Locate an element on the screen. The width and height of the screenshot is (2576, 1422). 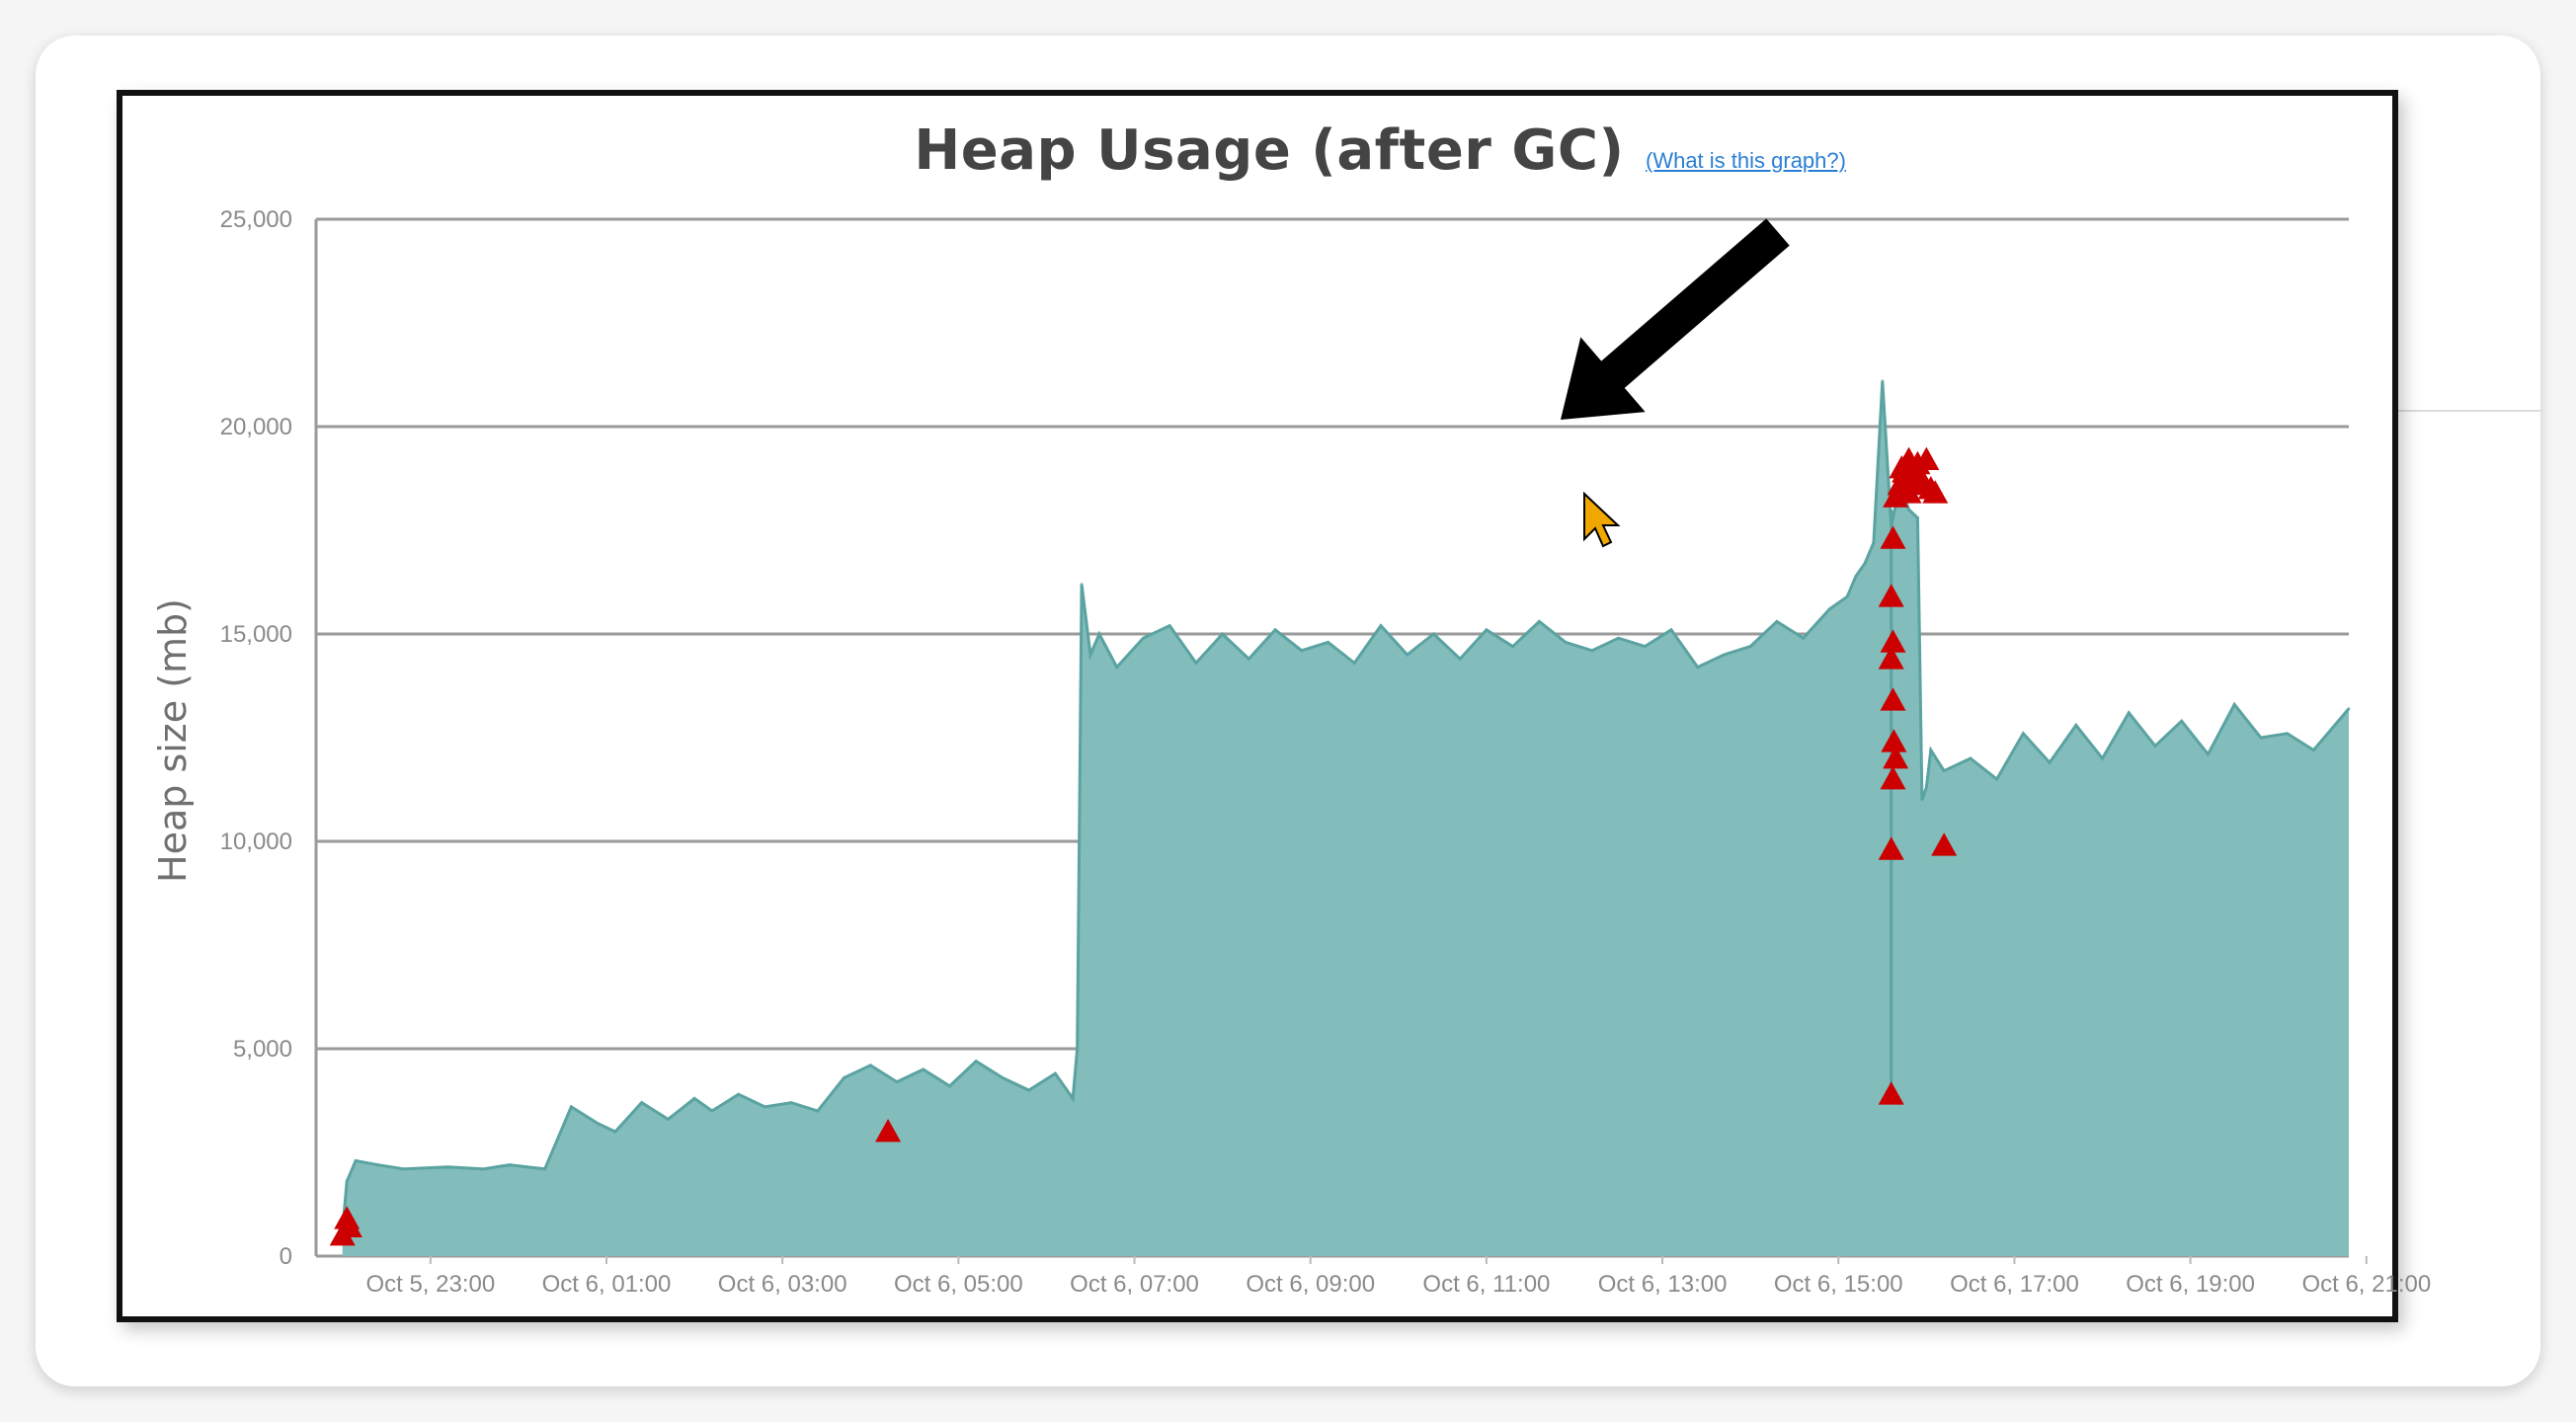
annotation-arrow is located at coordinates (1675, 319).